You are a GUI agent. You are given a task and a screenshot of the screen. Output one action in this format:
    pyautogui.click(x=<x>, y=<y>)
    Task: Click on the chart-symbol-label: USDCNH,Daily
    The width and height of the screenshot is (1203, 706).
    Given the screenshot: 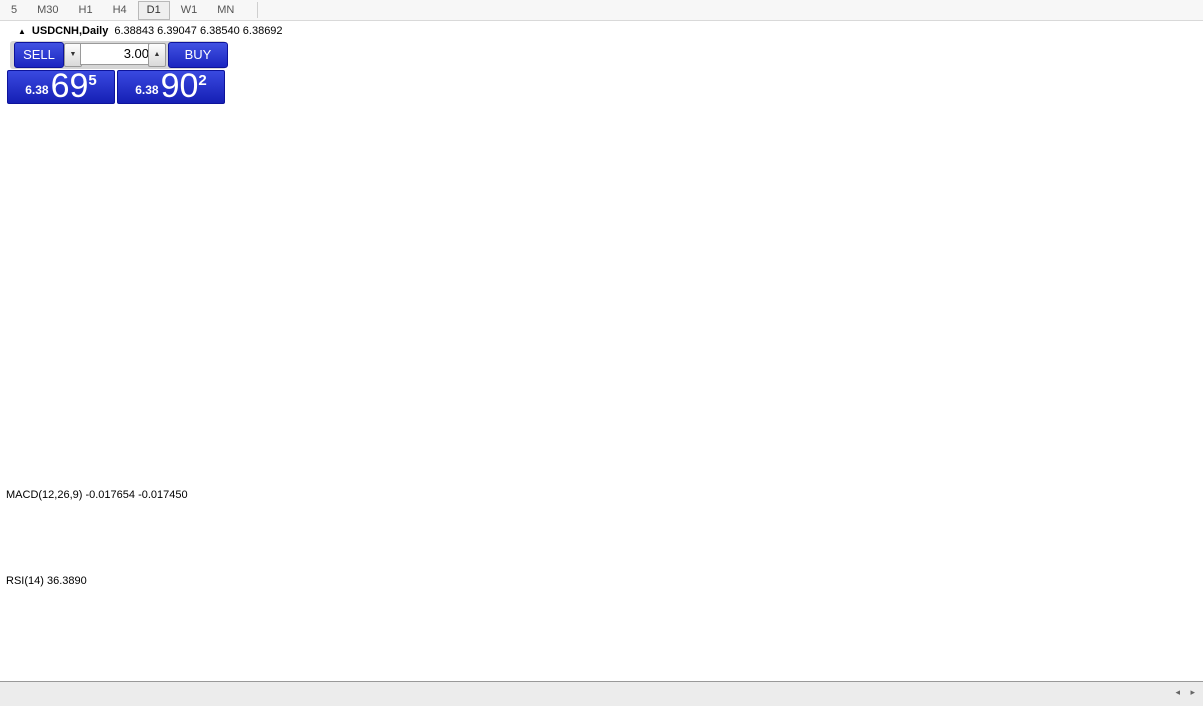 What is the action you would take?
    pyautogui.click(x=70, y=31)
    